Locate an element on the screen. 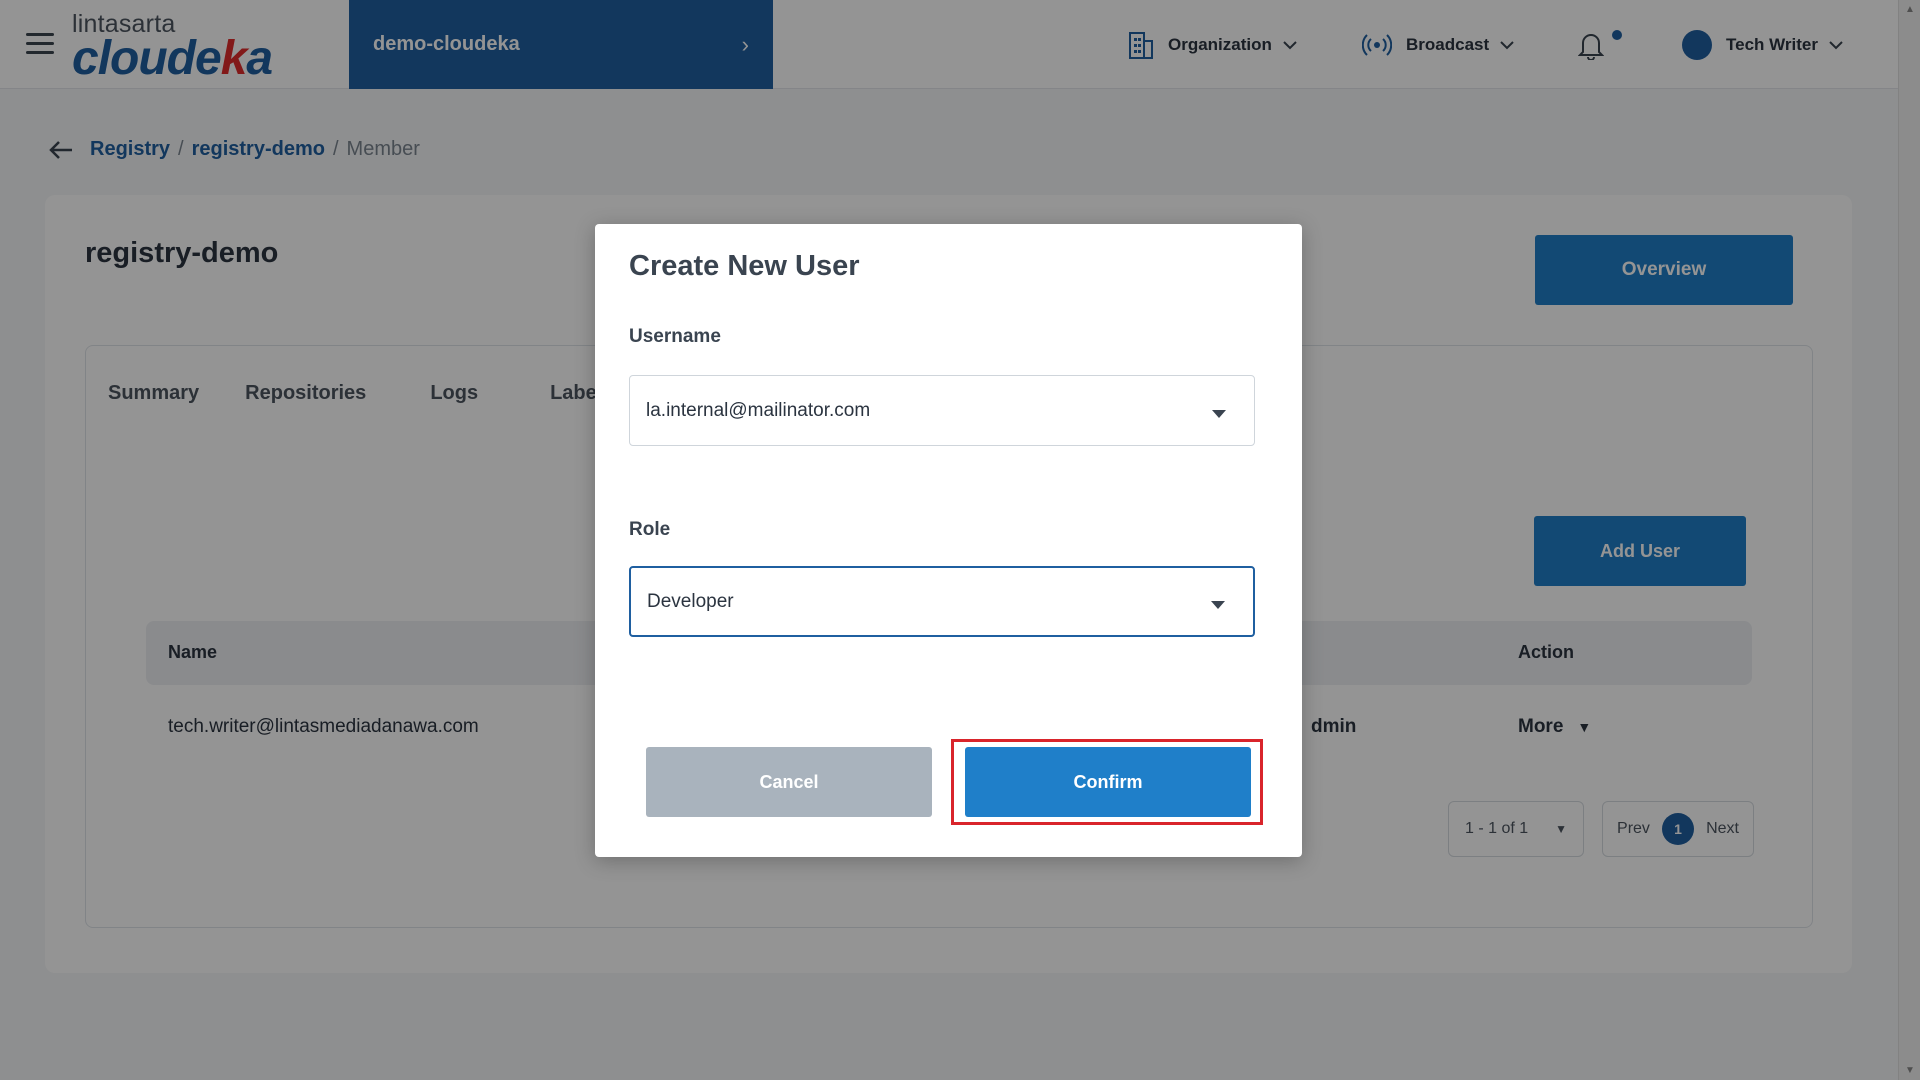 Image resolution: width=1920 pixels, height=1080 pixels. username-select: la.internal@mailinator.com is located at coordinates (942, 410).